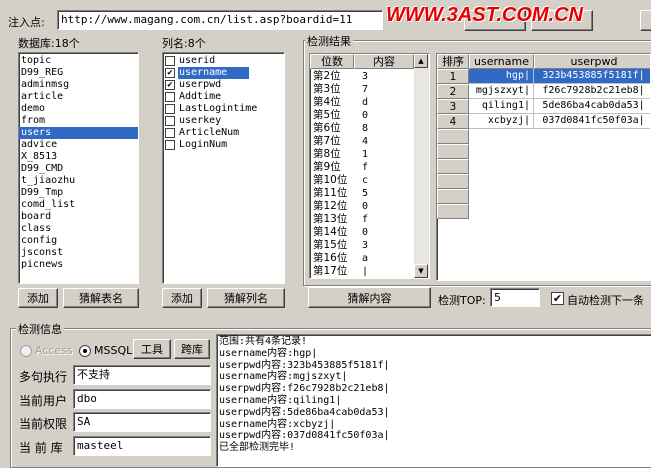  I want to click on database-item: picnews, so click(78, 265).